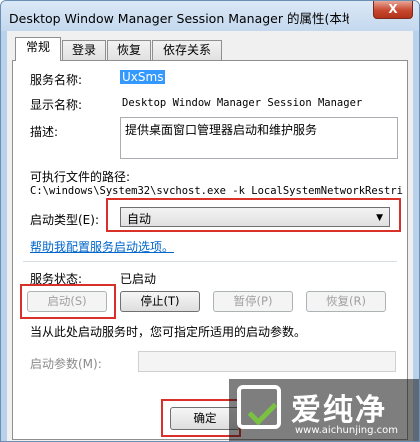 This screenshot has height=442, width=420. I want to click on tab-recovery: 恢复, so click(129, 50).